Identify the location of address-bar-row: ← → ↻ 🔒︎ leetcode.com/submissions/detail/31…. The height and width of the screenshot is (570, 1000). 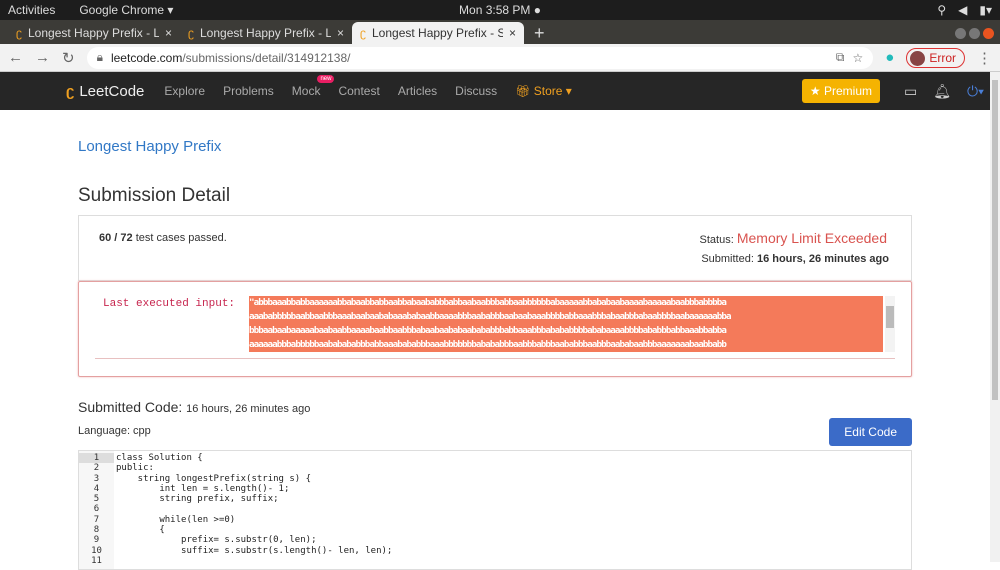
(500, 58).